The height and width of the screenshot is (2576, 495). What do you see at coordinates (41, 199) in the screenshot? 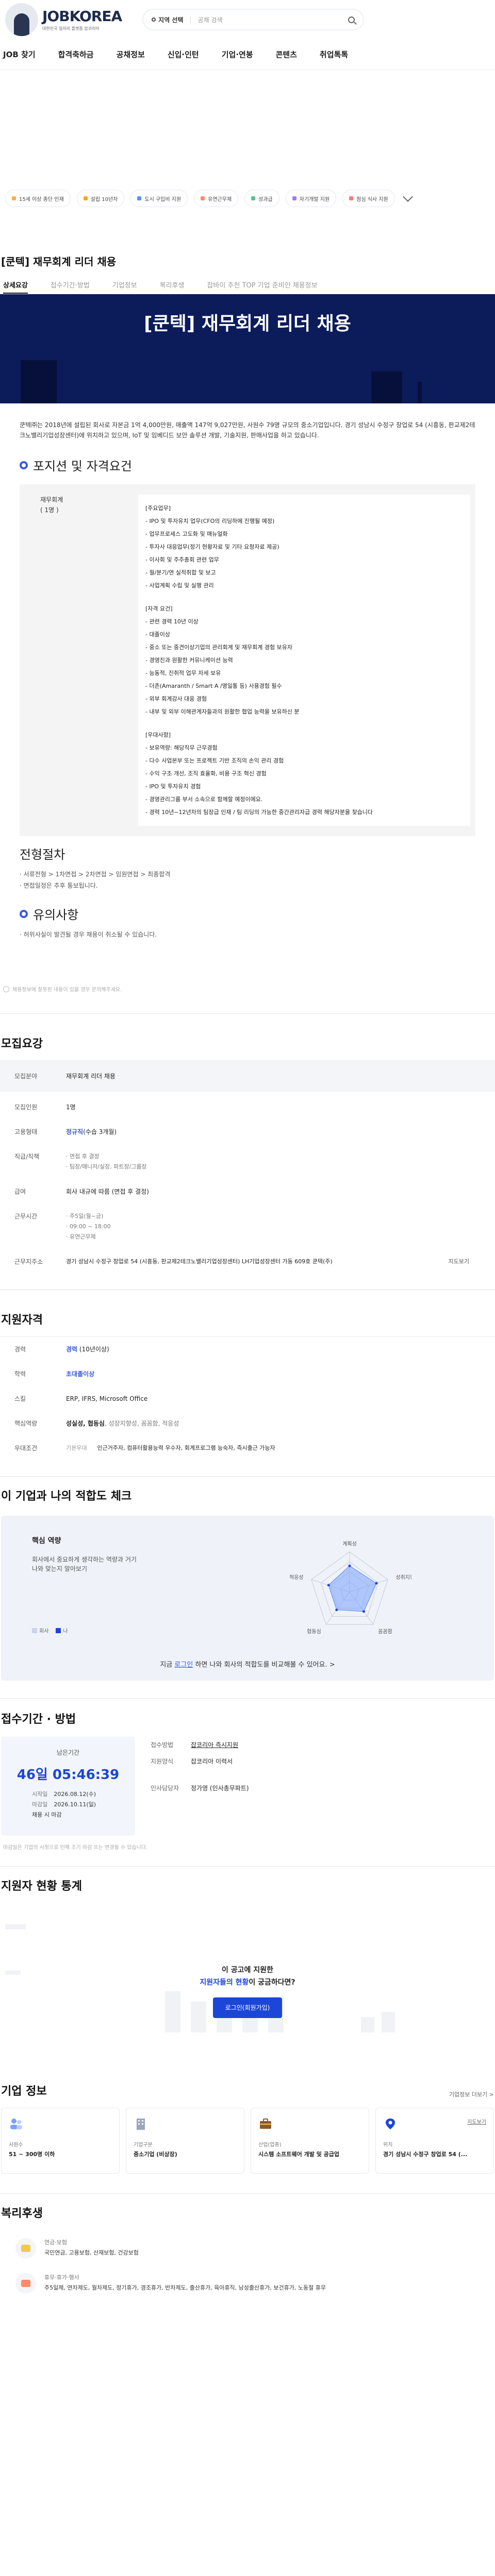
I see `chip-label: 15세 이상 종단 인재` at bounding box center [41, 199].